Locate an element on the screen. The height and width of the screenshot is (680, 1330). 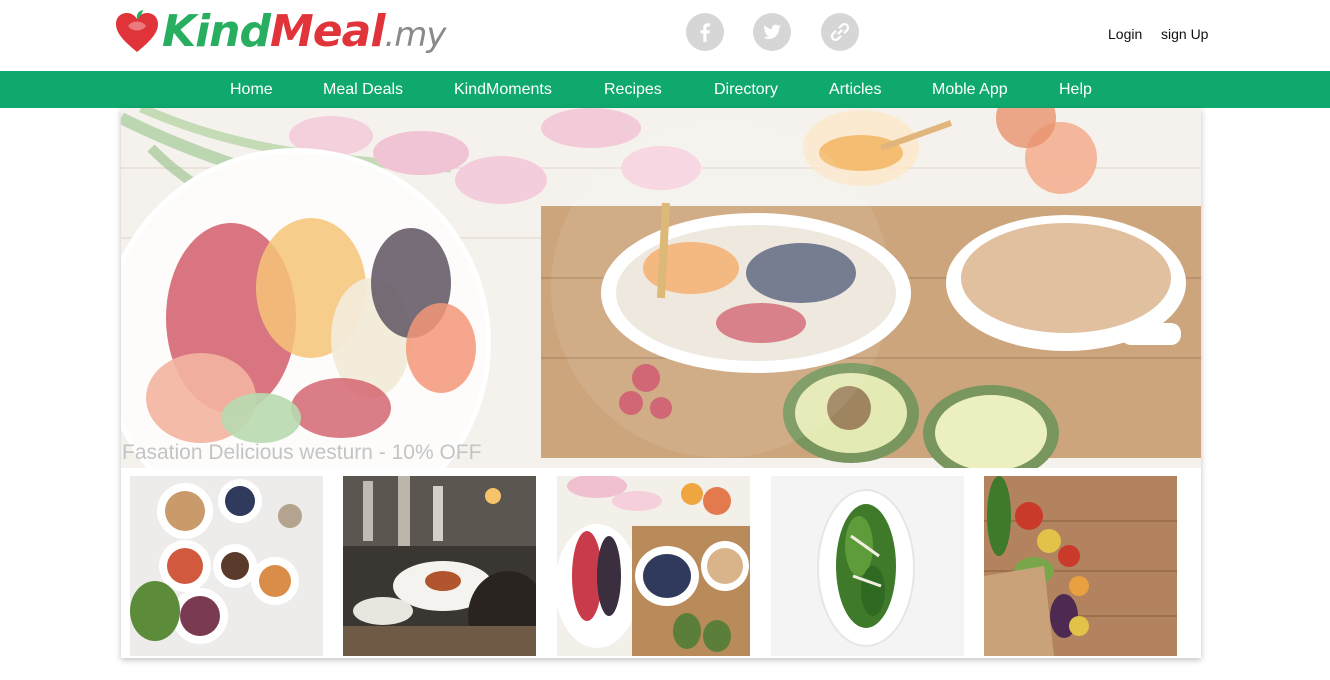
heart-logo-icon is located at coordinates (137, 31).